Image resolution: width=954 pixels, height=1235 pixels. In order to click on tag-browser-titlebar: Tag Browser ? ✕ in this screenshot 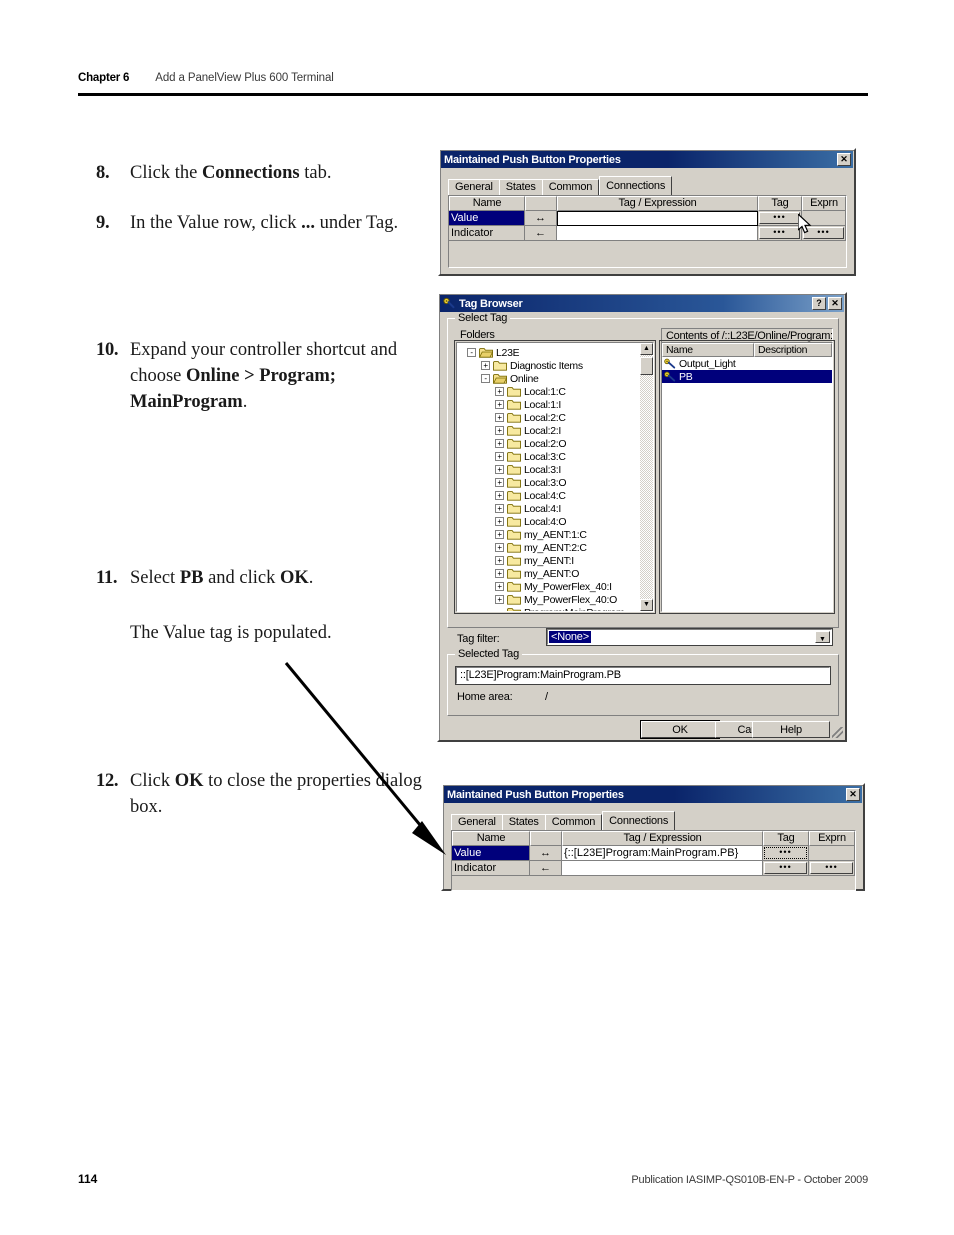, I will do `click(642, 303)`.